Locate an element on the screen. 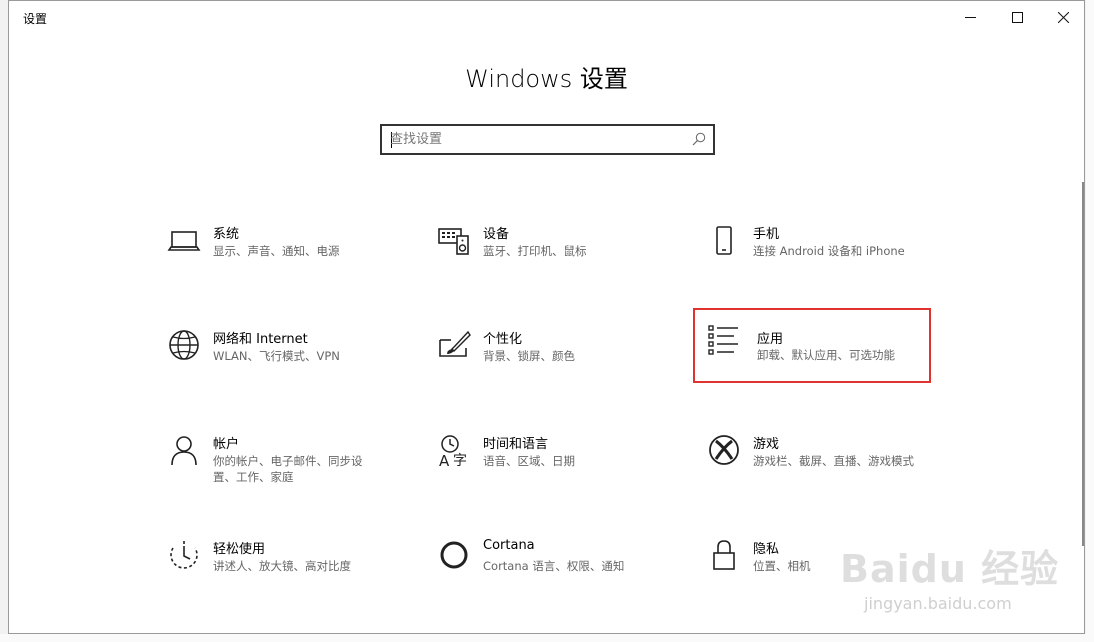 The width and height of the screenshot is (1094, 642). apps-list-icon is located at coordinates (723, 340).